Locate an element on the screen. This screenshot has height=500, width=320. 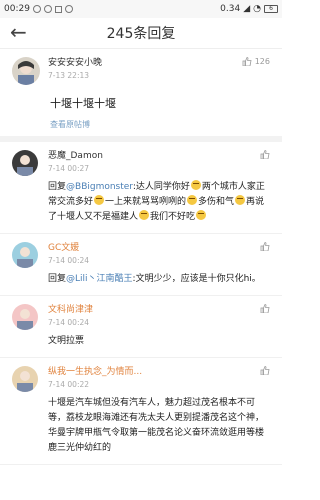
page-title: 245条回复 is located at coordinates (141, 34).